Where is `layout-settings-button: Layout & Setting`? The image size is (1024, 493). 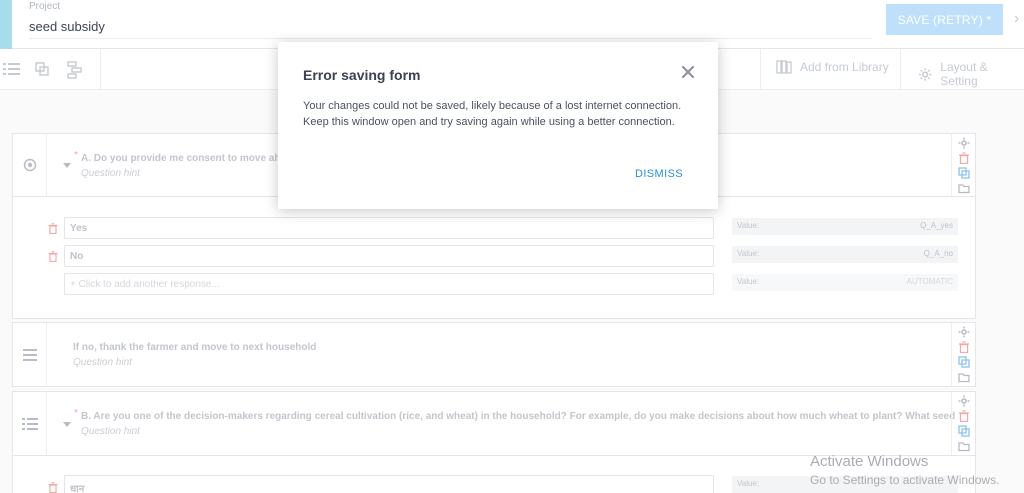 layout-settings-button: Layout & Setting is located at coordinates (971, 74).